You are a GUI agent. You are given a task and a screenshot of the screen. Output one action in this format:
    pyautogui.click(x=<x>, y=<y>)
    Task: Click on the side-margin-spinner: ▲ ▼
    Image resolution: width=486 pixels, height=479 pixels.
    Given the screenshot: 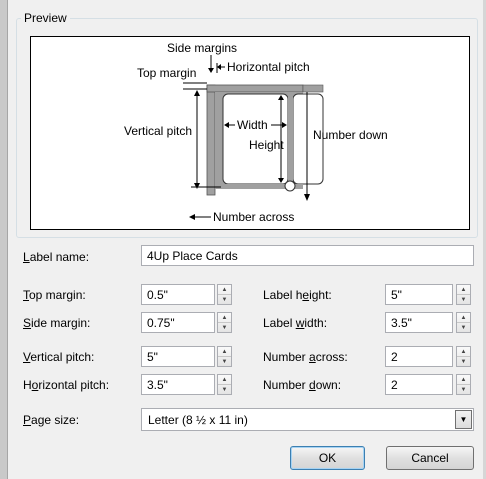 What is the action you would take?
    pyautogui.click(x=224, y=322)
    